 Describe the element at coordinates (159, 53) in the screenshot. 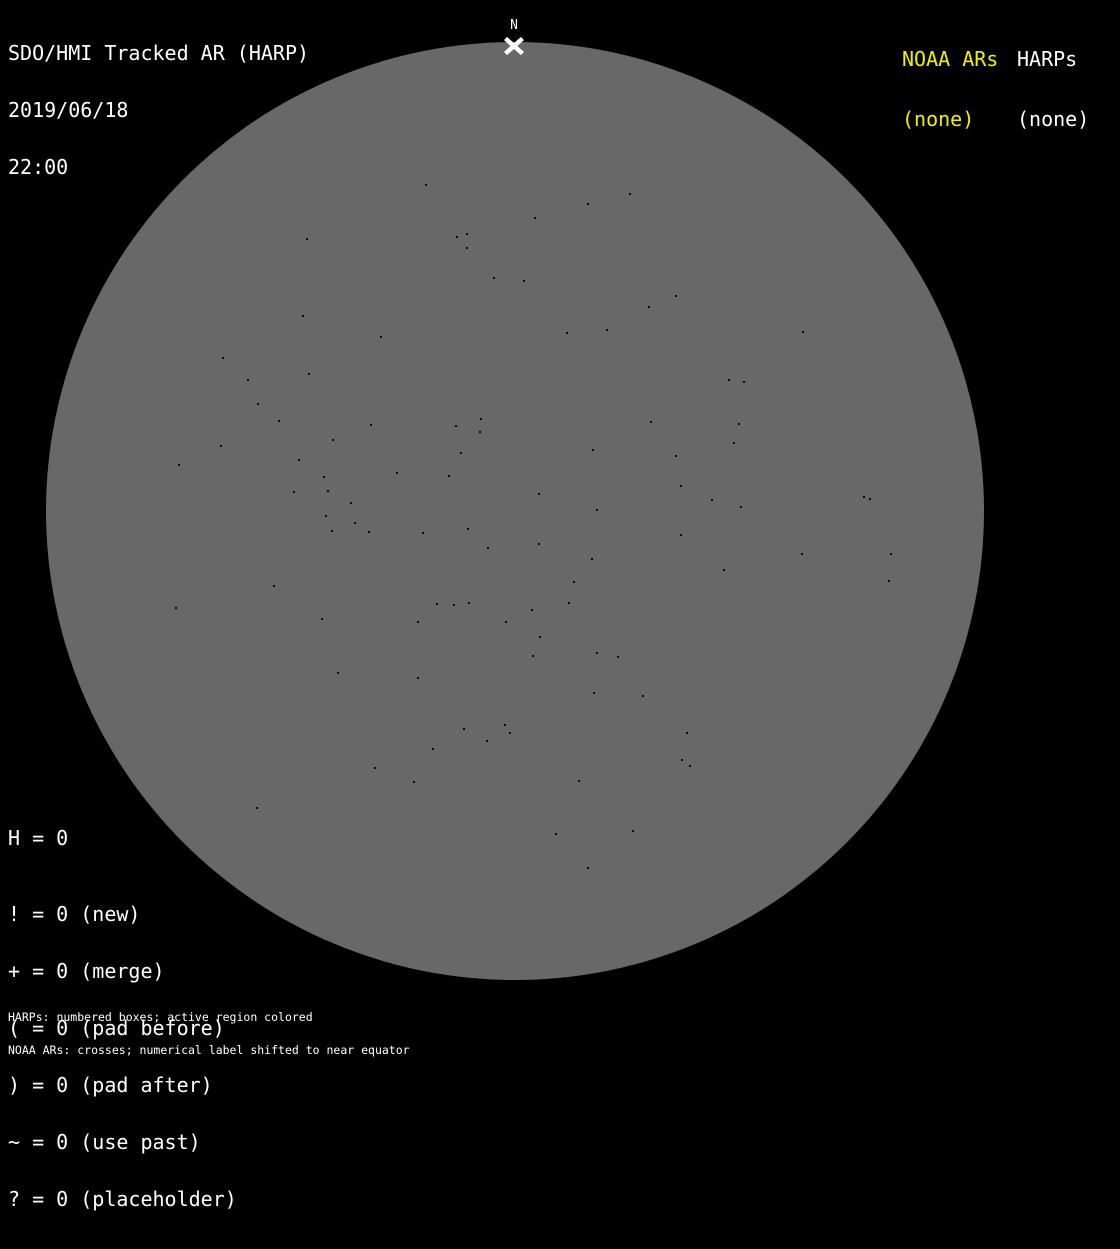

I see `page-title: SDO/HMI Tracked AR (HARP)` at that location.